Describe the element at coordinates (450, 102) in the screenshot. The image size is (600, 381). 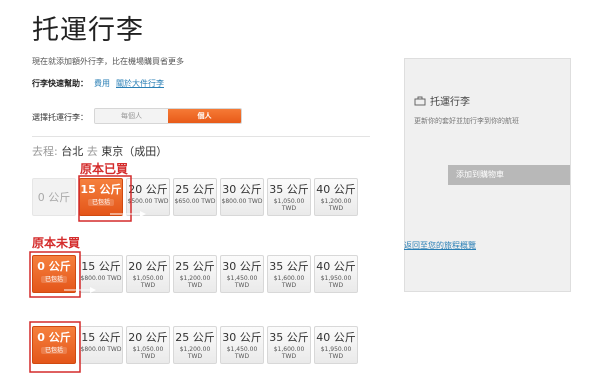
I see `sidebar-title-text: 托運行李` at that location.